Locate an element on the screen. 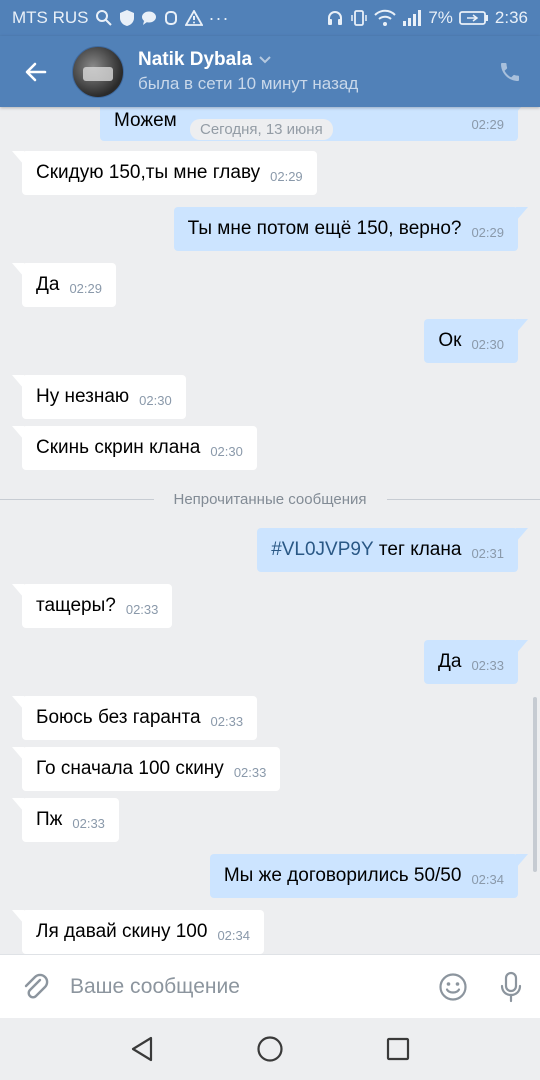 This screenshot has width=540, height=1080. shield-notification-icon is located at coordinates (126, 18).